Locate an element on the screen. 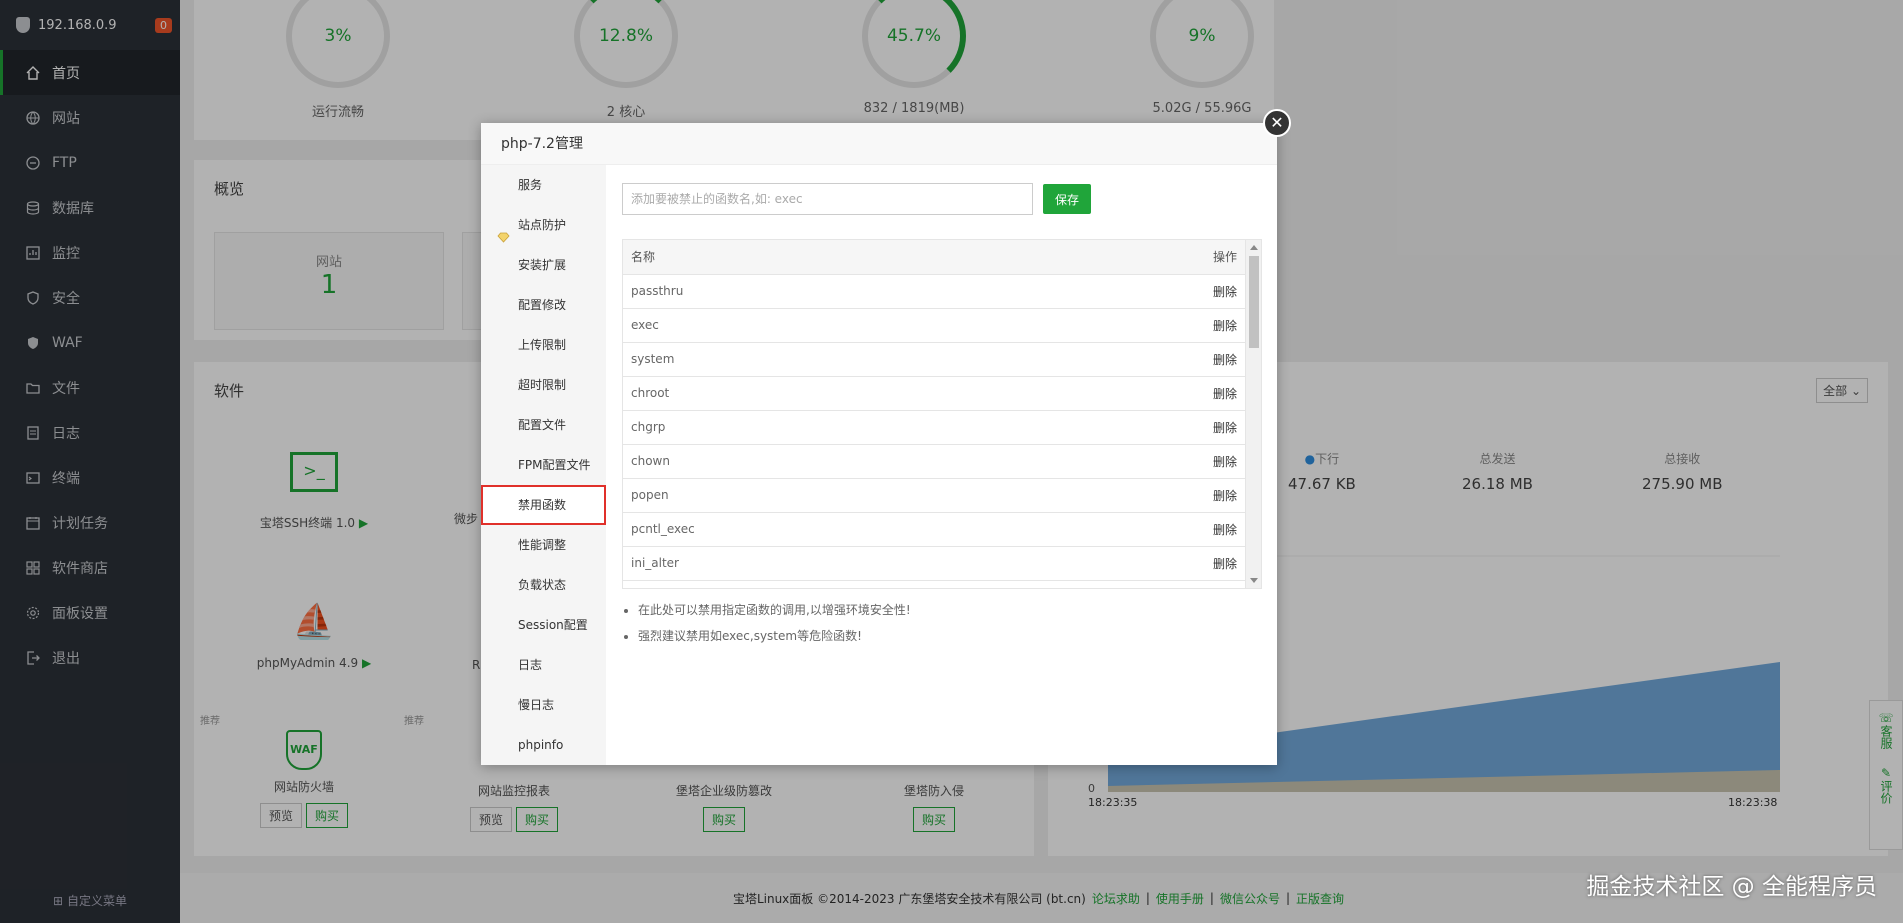 This screenshot has width=1903, height=923. add-function-row: 保存 is located at coordinates (941, 199).